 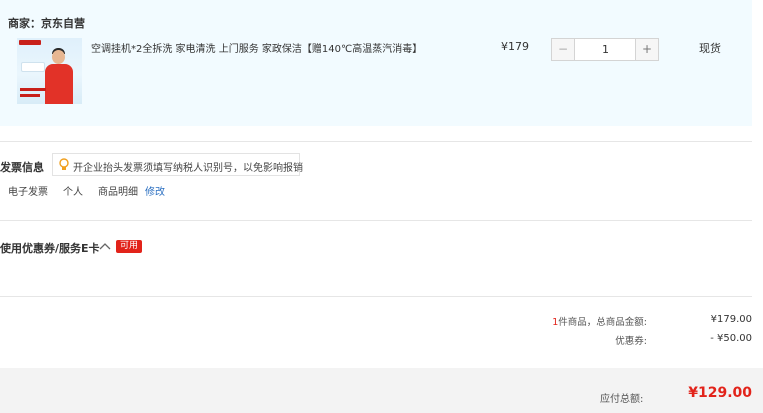 What do you see at coordinates (105, 246) in the screenshot?
I see `chevron-up-icon` at bounding box center [105, 246].